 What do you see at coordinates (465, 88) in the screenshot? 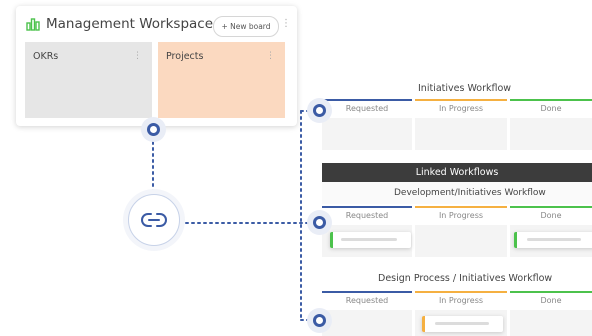
I see `initiatives-workflow-title: Initiatives Workflow` at bounding box center [465, 88].